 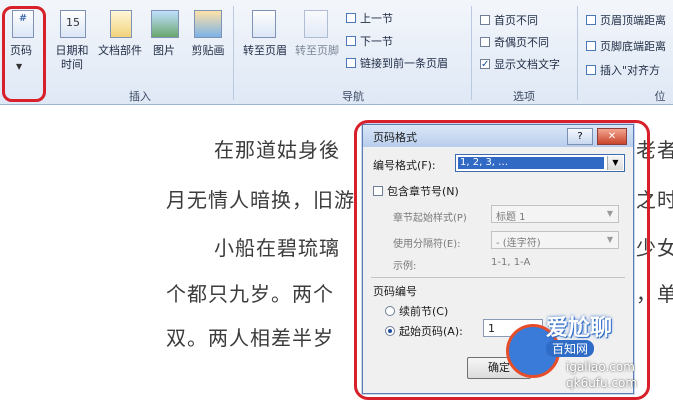 I want to click on header-icon, so click(x=264, y=24).